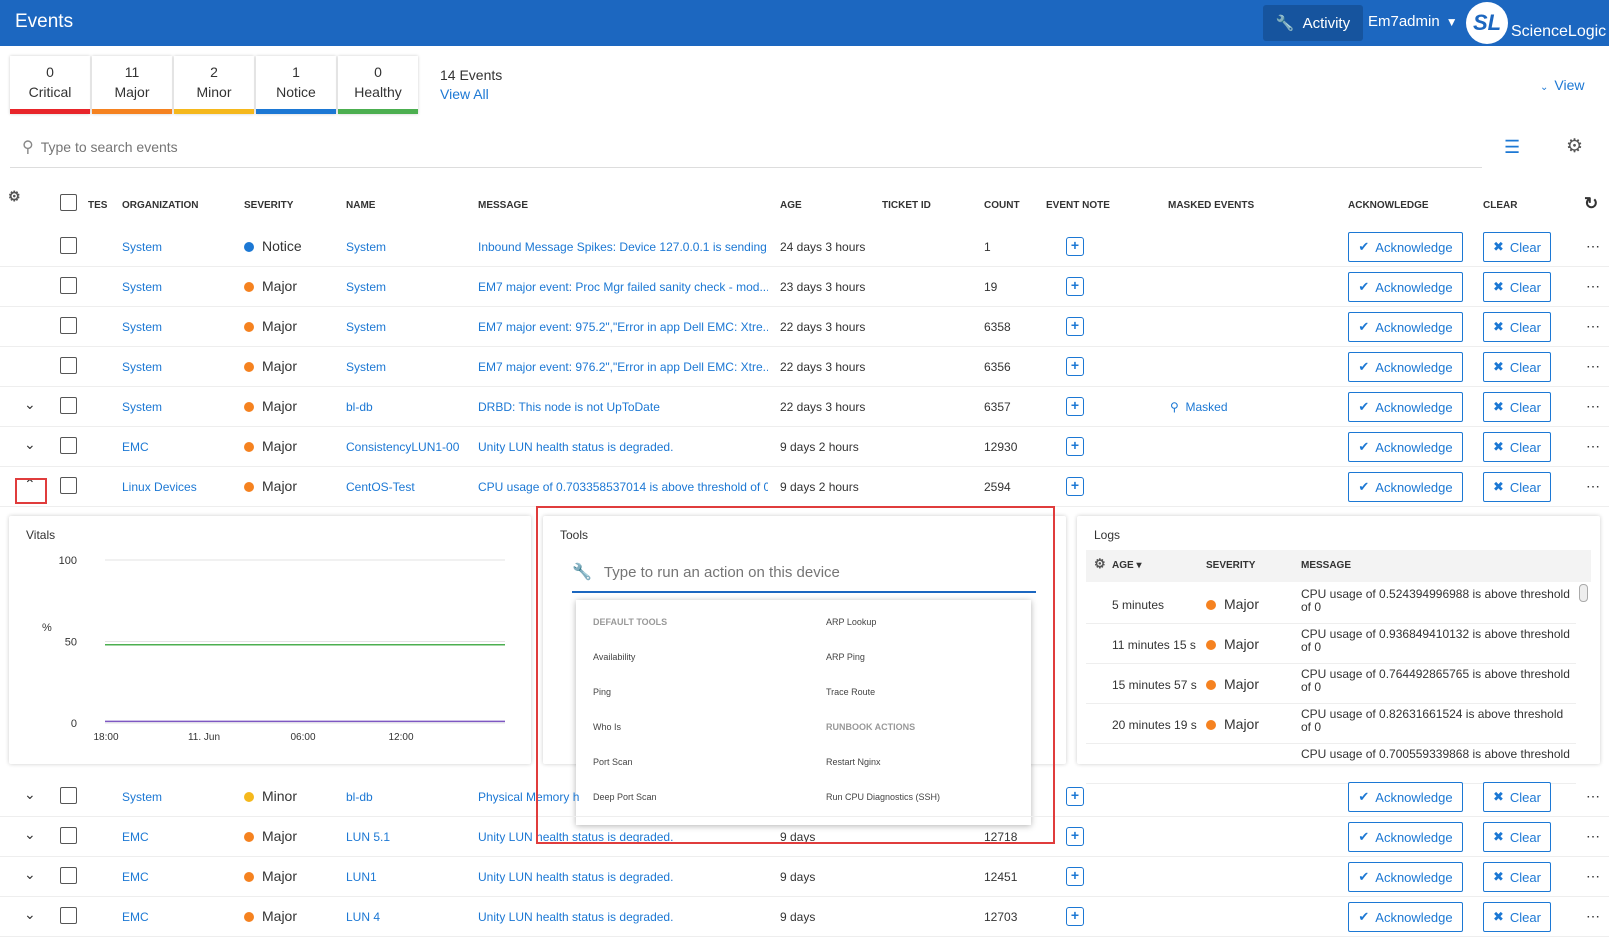 This screenshot has height=937, width=1609. Describe the element at coordinates (1512, 147) in the screenshot. I see `menu-icon: ☰` at that location.